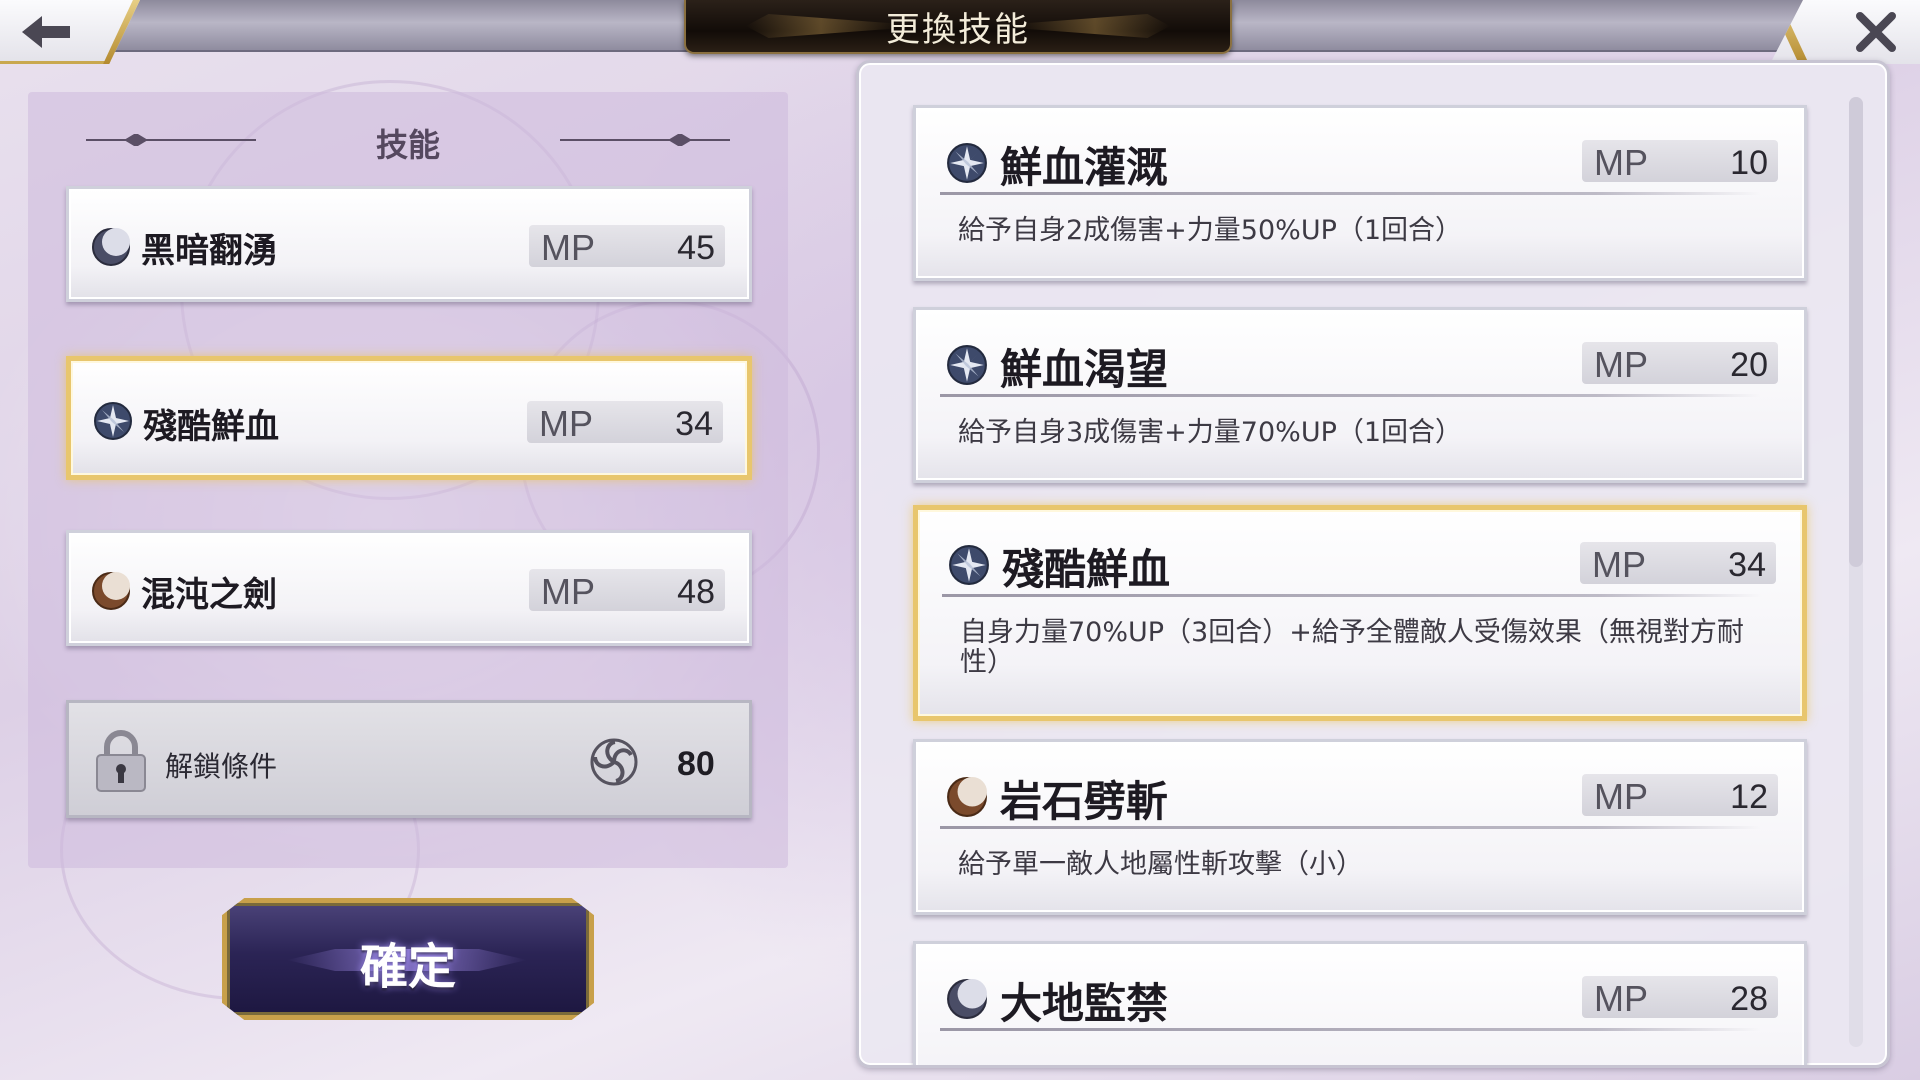  Describe the element at coordinates (1210, 230) in the screenshot. I see `skill-description: 給予自身2成傷害+力量50%UP（1回合）` at that location.